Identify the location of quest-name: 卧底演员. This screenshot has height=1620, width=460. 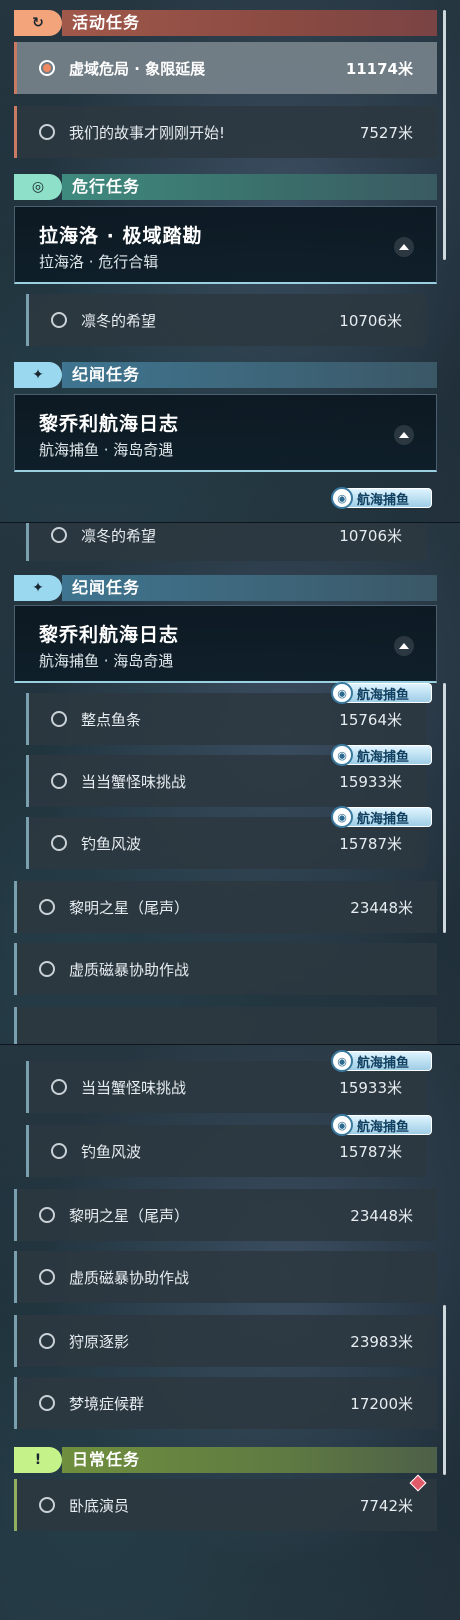
(99, 1505).